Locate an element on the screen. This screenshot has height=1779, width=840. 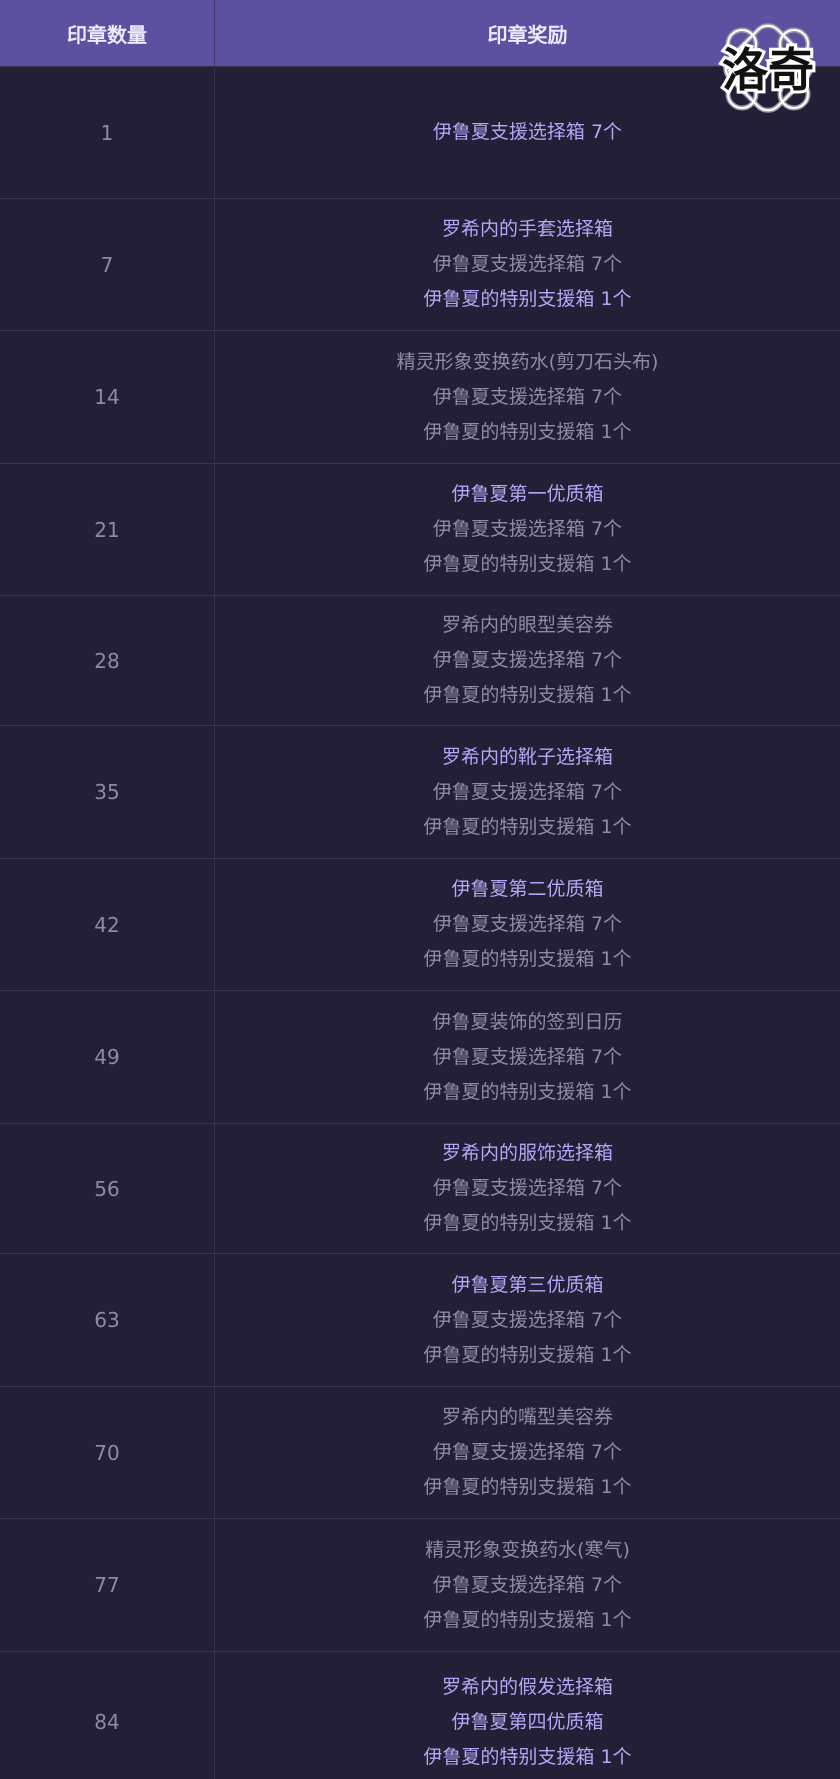
table-row: 70 罗希内的嘴型美容券 伊鲁夏支援选择箱 7个 伊鲁夏的特别支援箱 1个 is located at coordinates (420, 1452).